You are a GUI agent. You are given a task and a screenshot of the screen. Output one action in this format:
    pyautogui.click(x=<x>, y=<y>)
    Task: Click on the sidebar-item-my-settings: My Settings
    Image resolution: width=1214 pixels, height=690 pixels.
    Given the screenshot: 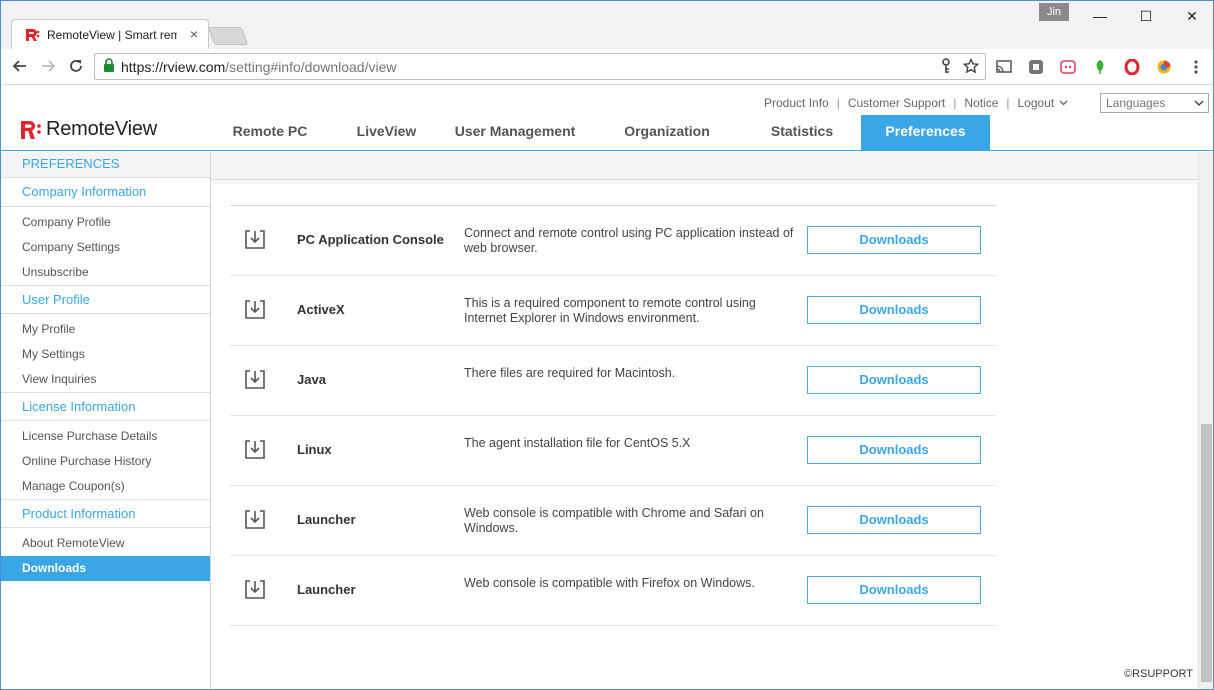 What is the action you would take?
    pyautogui.click(x=105, y=354)
    